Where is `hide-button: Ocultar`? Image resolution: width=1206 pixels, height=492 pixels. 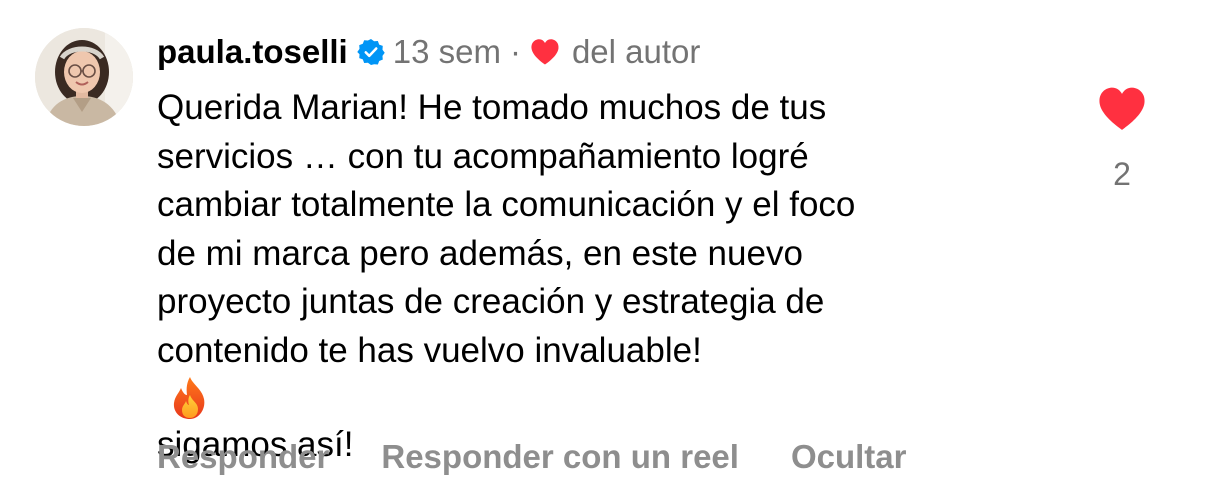
hide-button: Ocultar is located at coordinates (849, 457).